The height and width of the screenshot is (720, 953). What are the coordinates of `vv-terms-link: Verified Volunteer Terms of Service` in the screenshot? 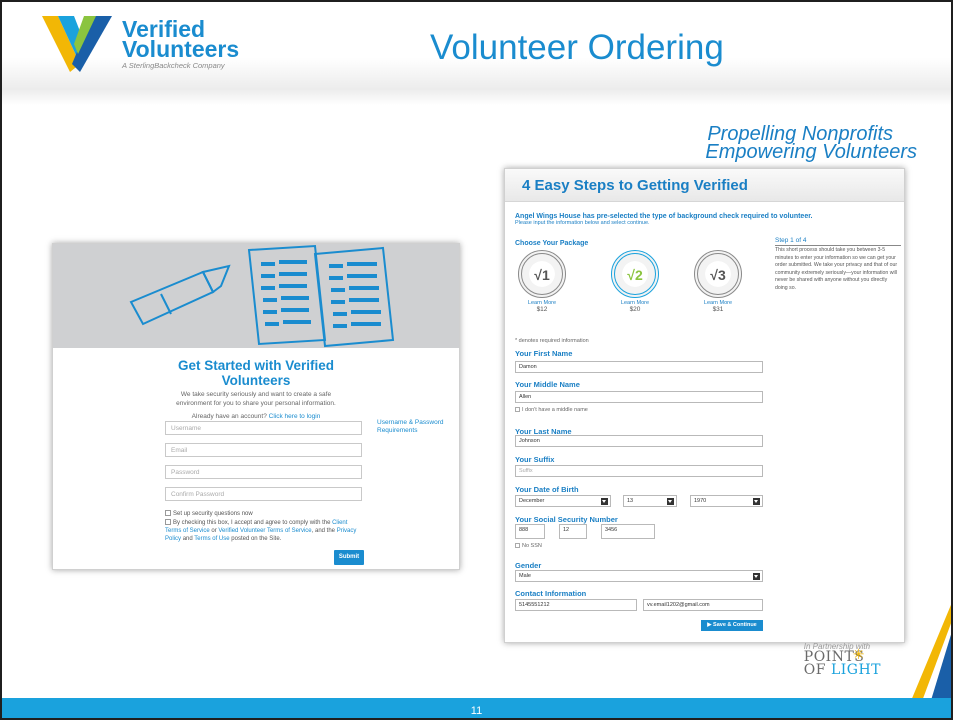 It's located at (264, 531).